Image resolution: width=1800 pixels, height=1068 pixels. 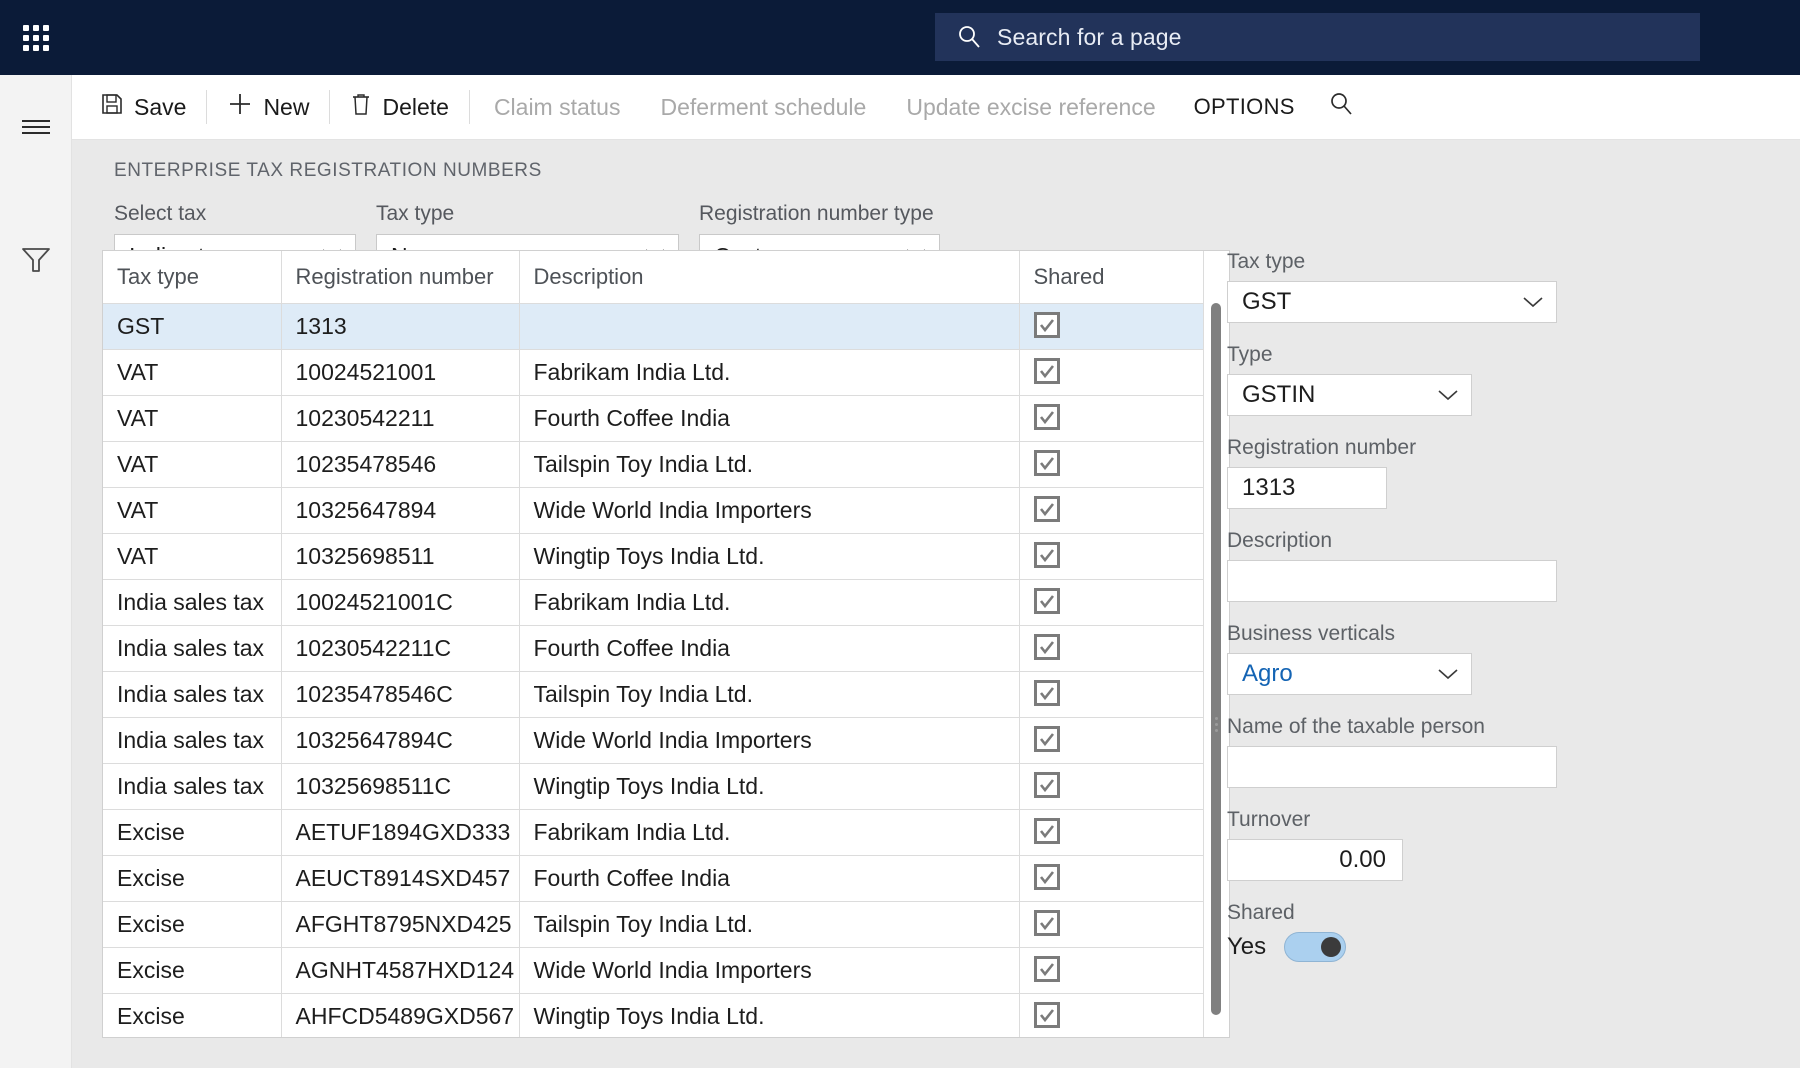 What do you see at coordinates (769, 277) in the screenshot?
I see `column-header-description: Description` at bounding box center [769, 277].